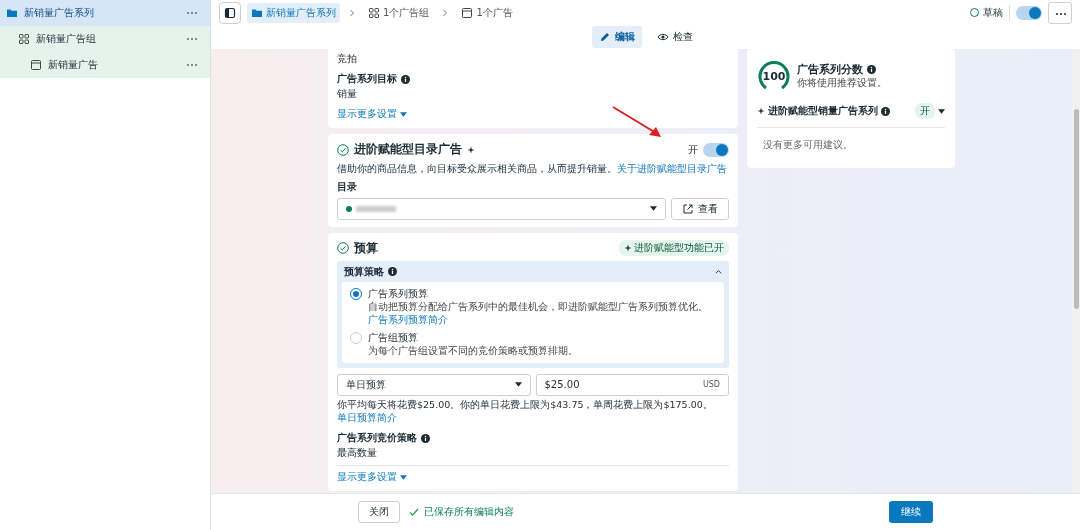  What do you see at coordinates (1029, 12) in the screenshot?
I see `publish-toggle` at bounding box center [1029, 12].